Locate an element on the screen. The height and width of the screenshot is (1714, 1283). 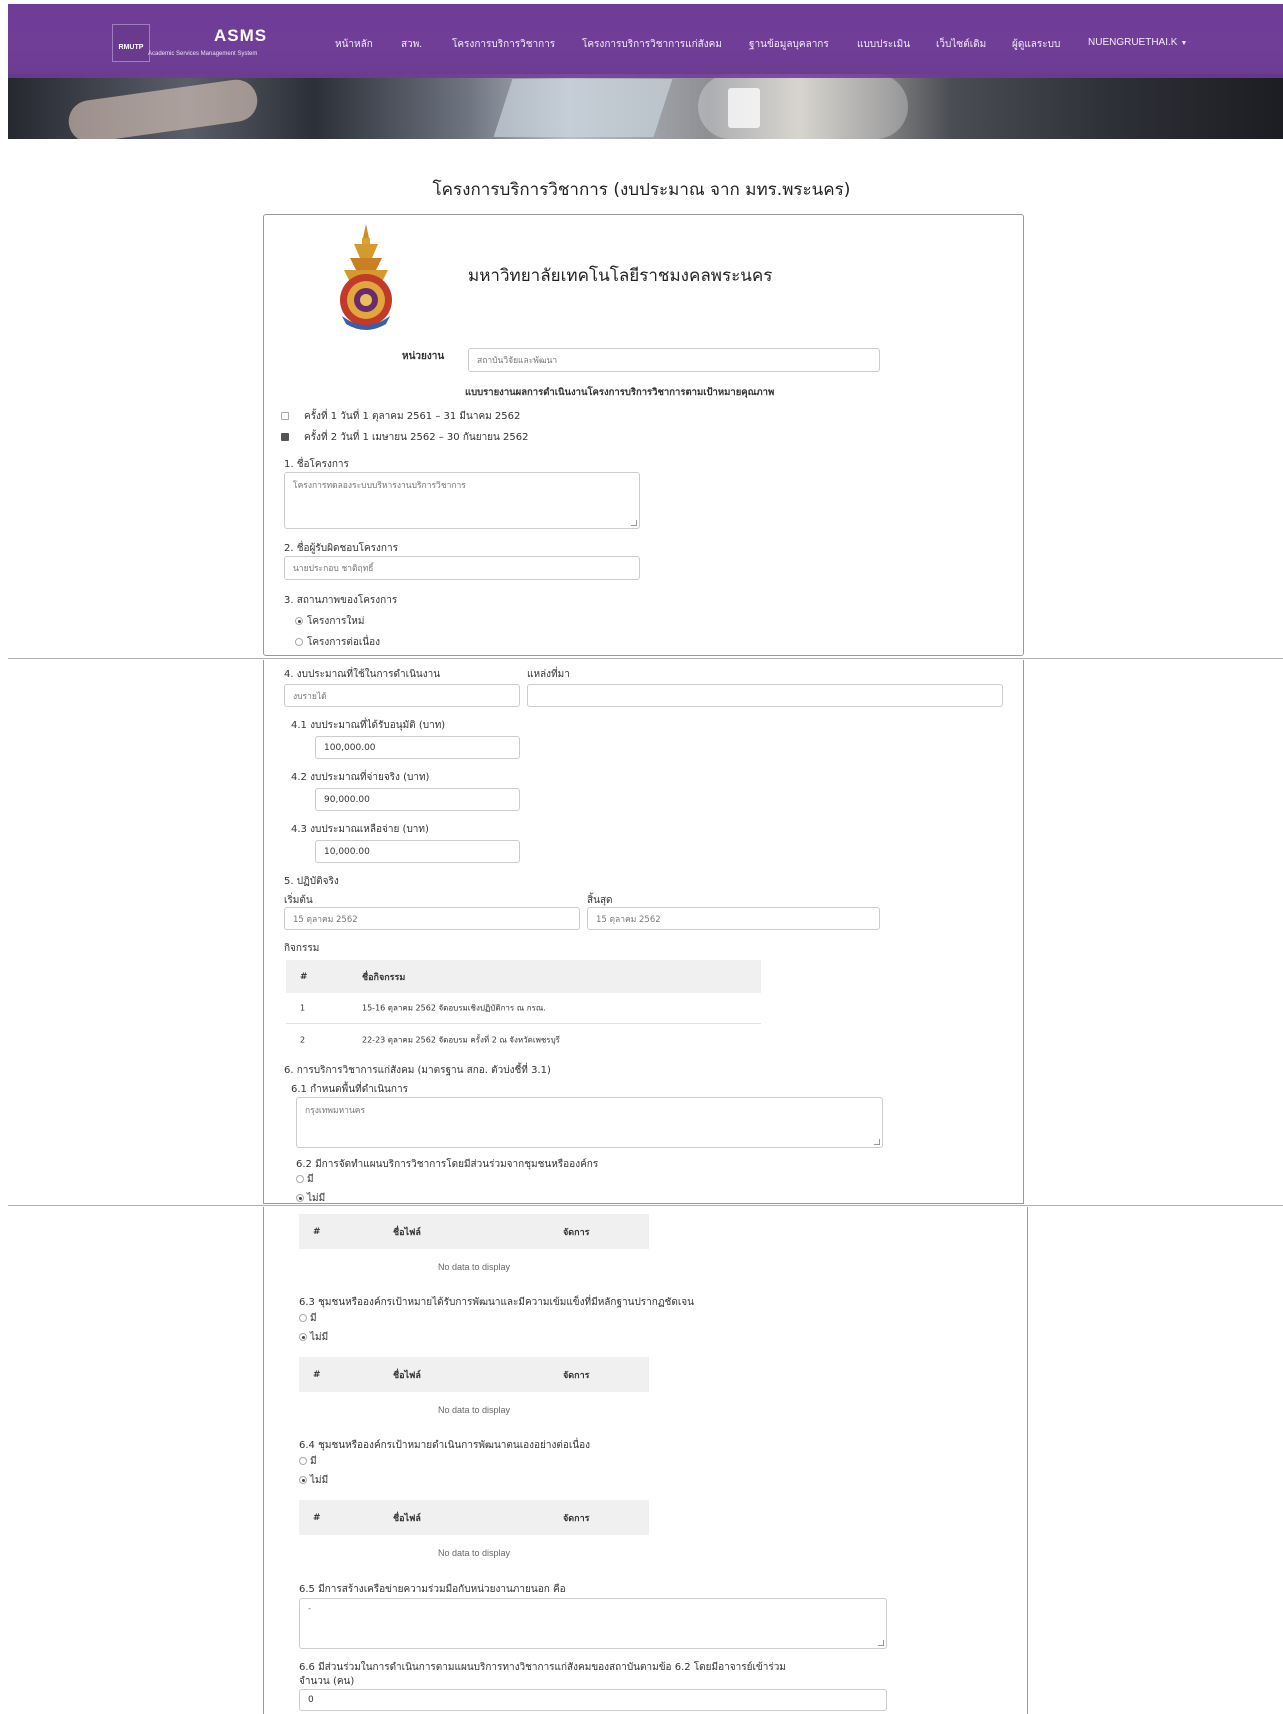
source-label: แหล่งที่มา is located at coordinates (548, 674).